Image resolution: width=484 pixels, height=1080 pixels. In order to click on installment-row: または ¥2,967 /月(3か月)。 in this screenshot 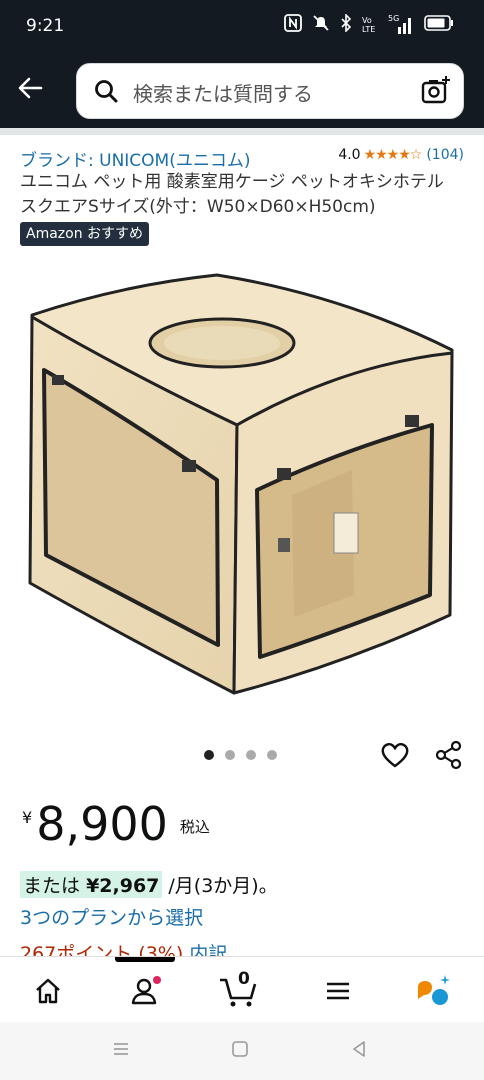, I will do `click(149, 884)`.